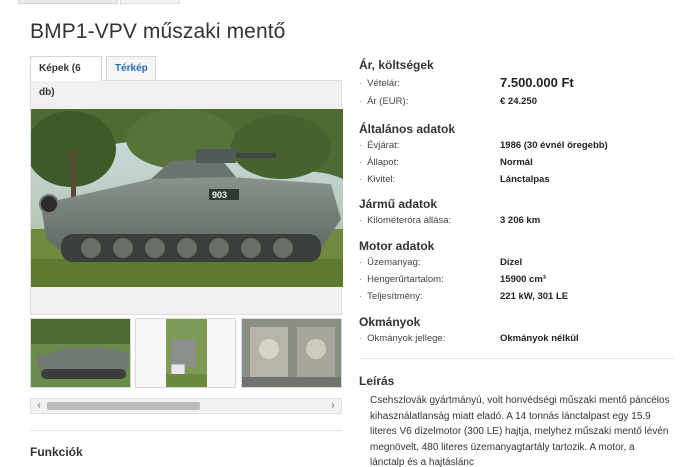  I want to click on scroll-left-icon: ‹, so click(39, 406).